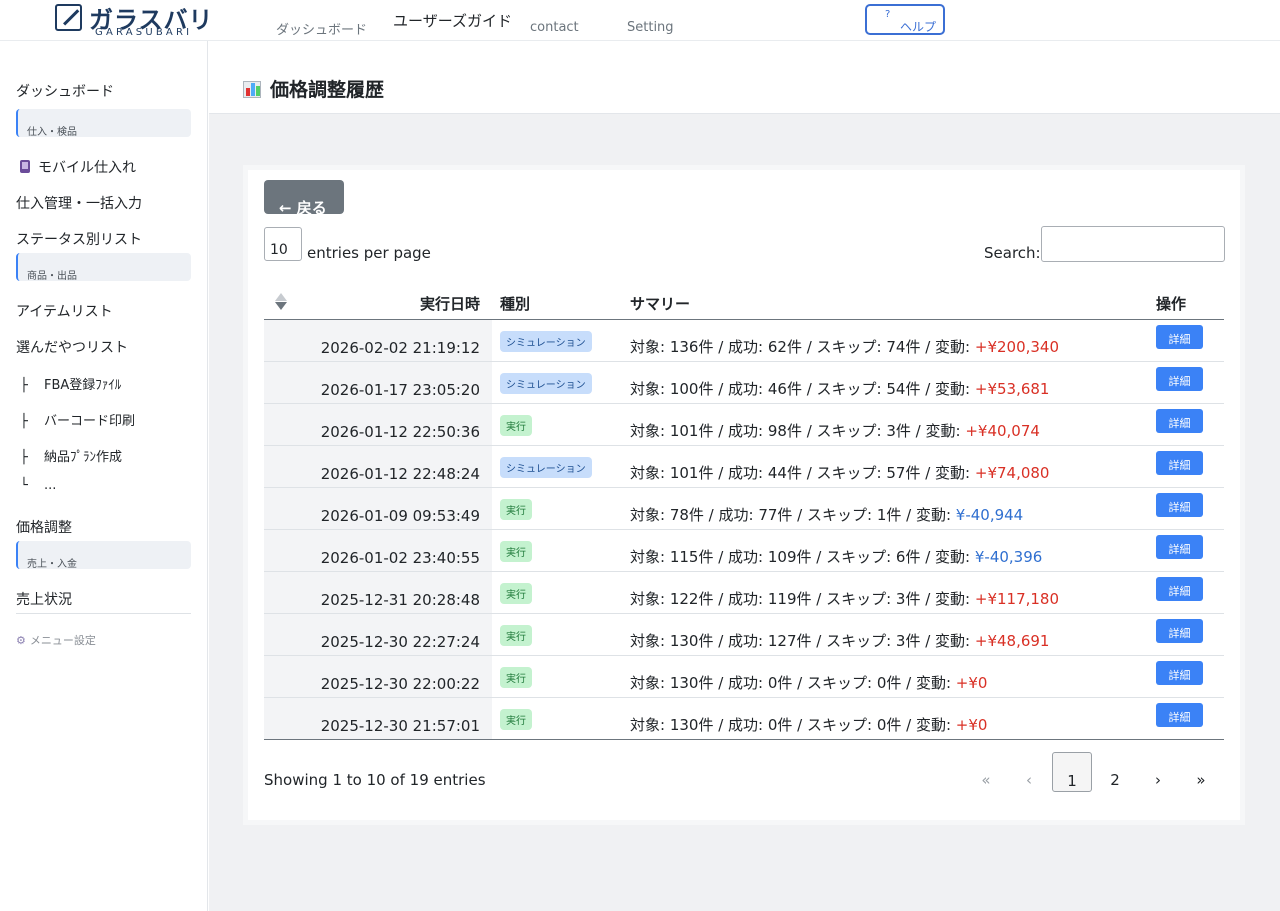 This screenshot has width=1280, height=911. What do you see at coordinates (1017, 346) in the screenshot?
I see `change-amount: +¥200,340` at bounding box center [1017, 346].